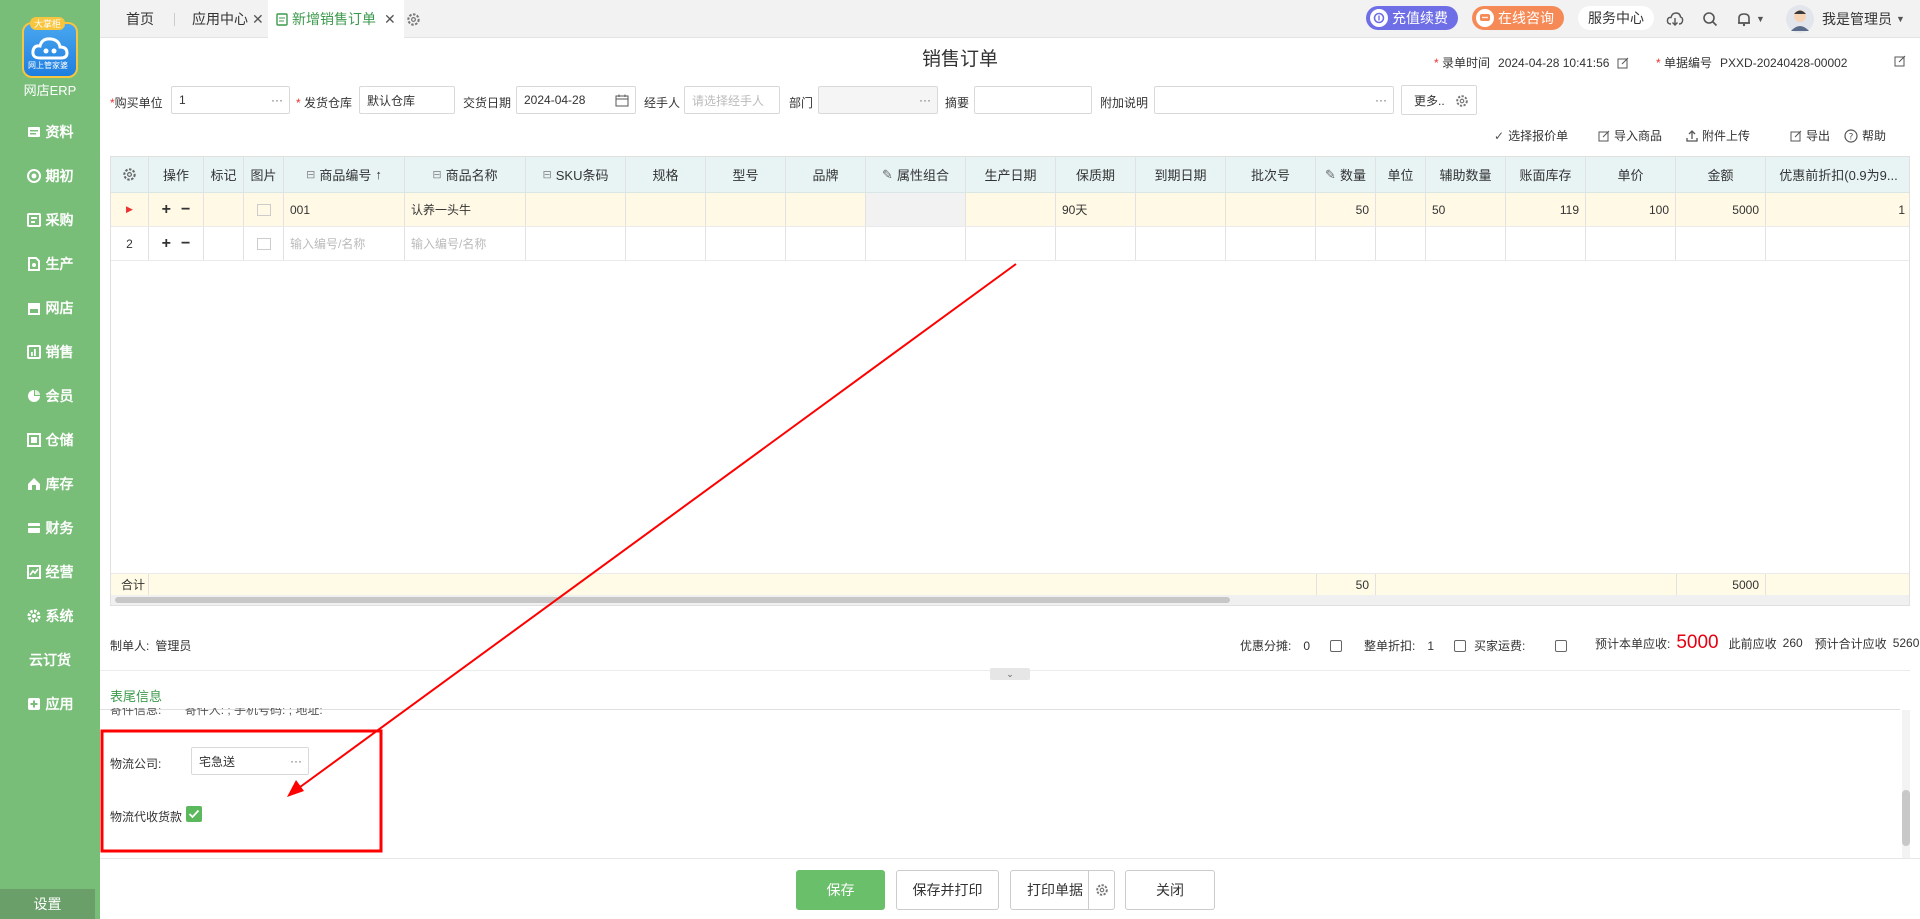  Describe the element at coordinates (1010, 858) in the screenshot. I see `bottom-divider` at that location.